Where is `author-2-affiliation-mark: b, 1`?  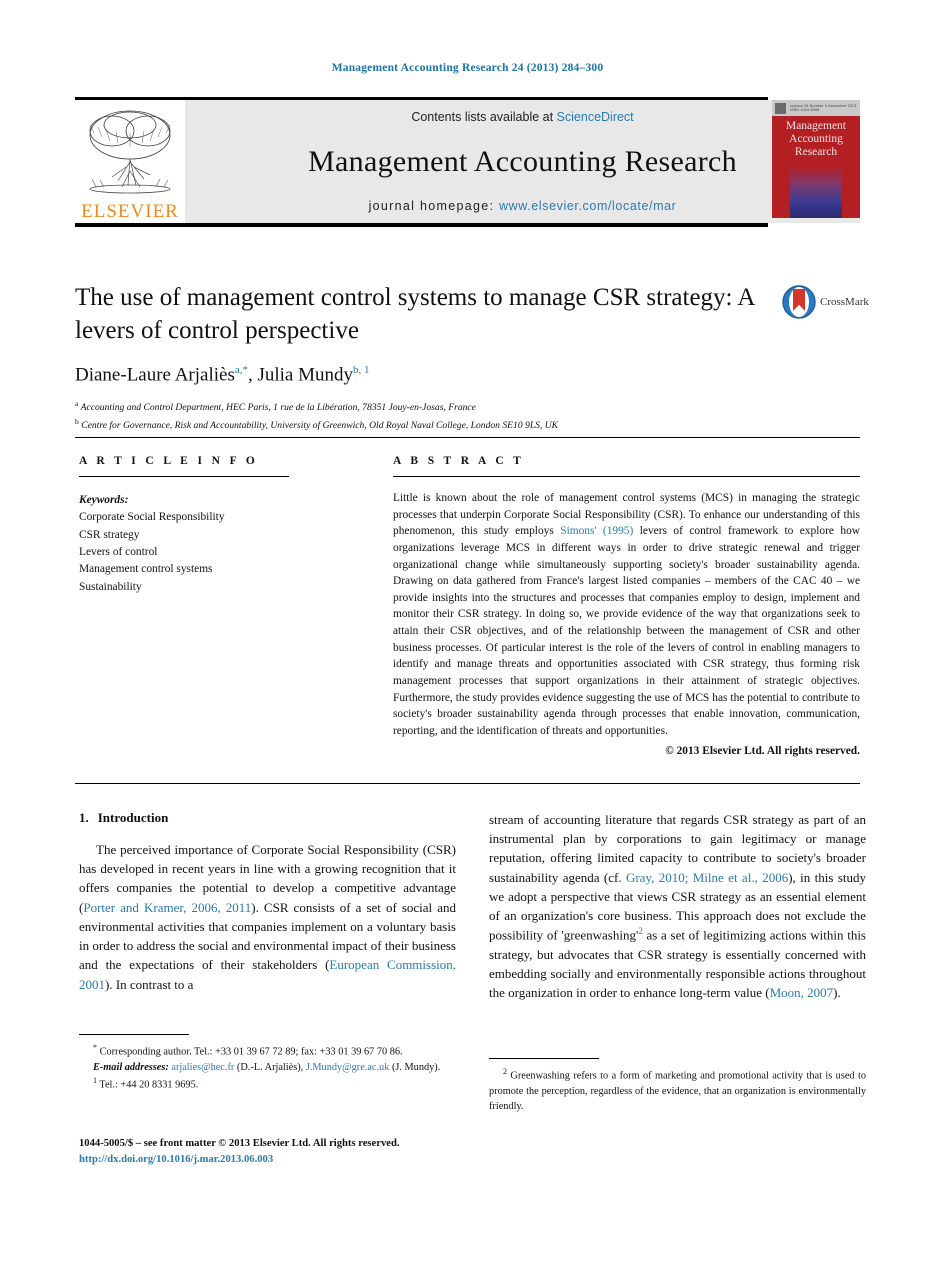 author-2-affiliation-mark: b, 1 is located at coordinates (361, 370).